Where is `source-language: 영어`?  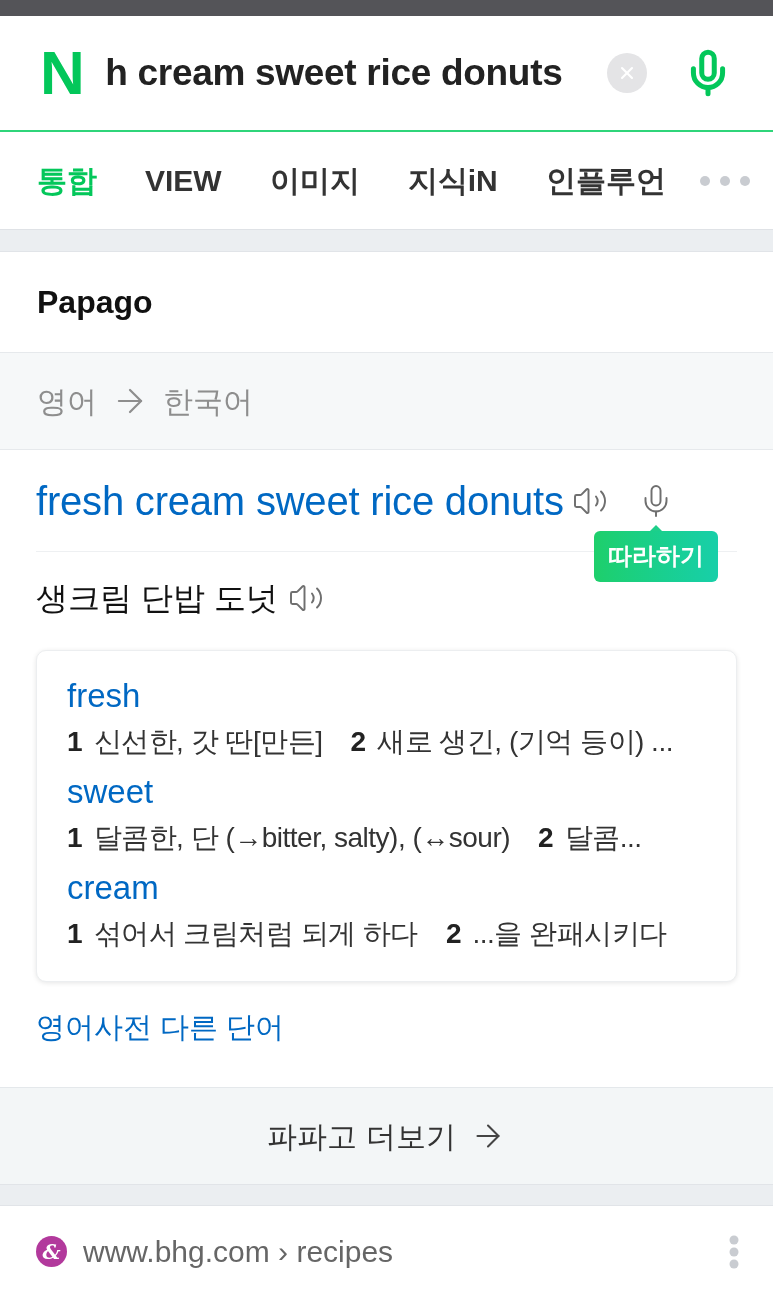 source-language: 영어 is located at coordinates (67, 401).